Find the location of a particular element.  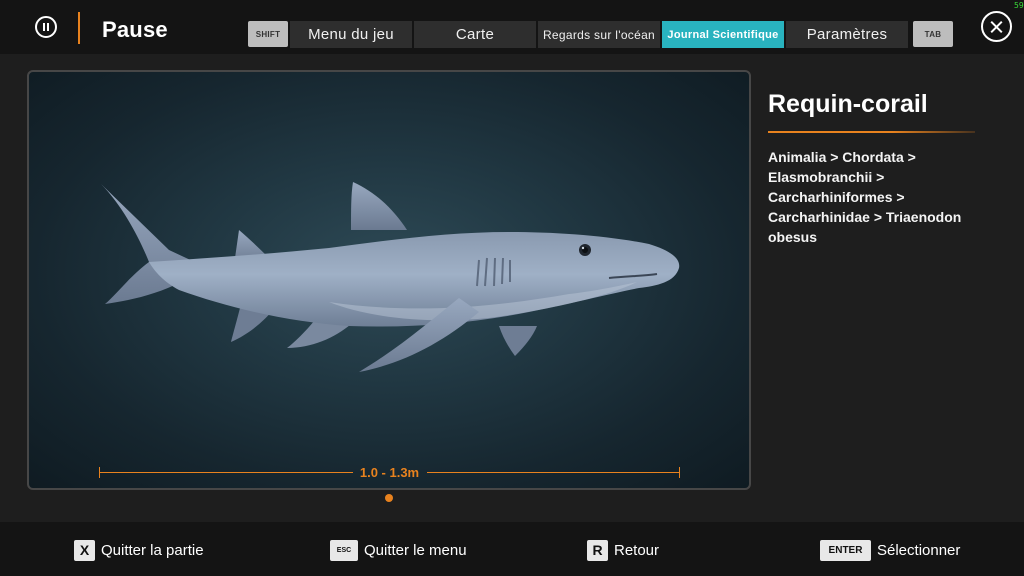

pause-icon is located at coordinates (46, 27).